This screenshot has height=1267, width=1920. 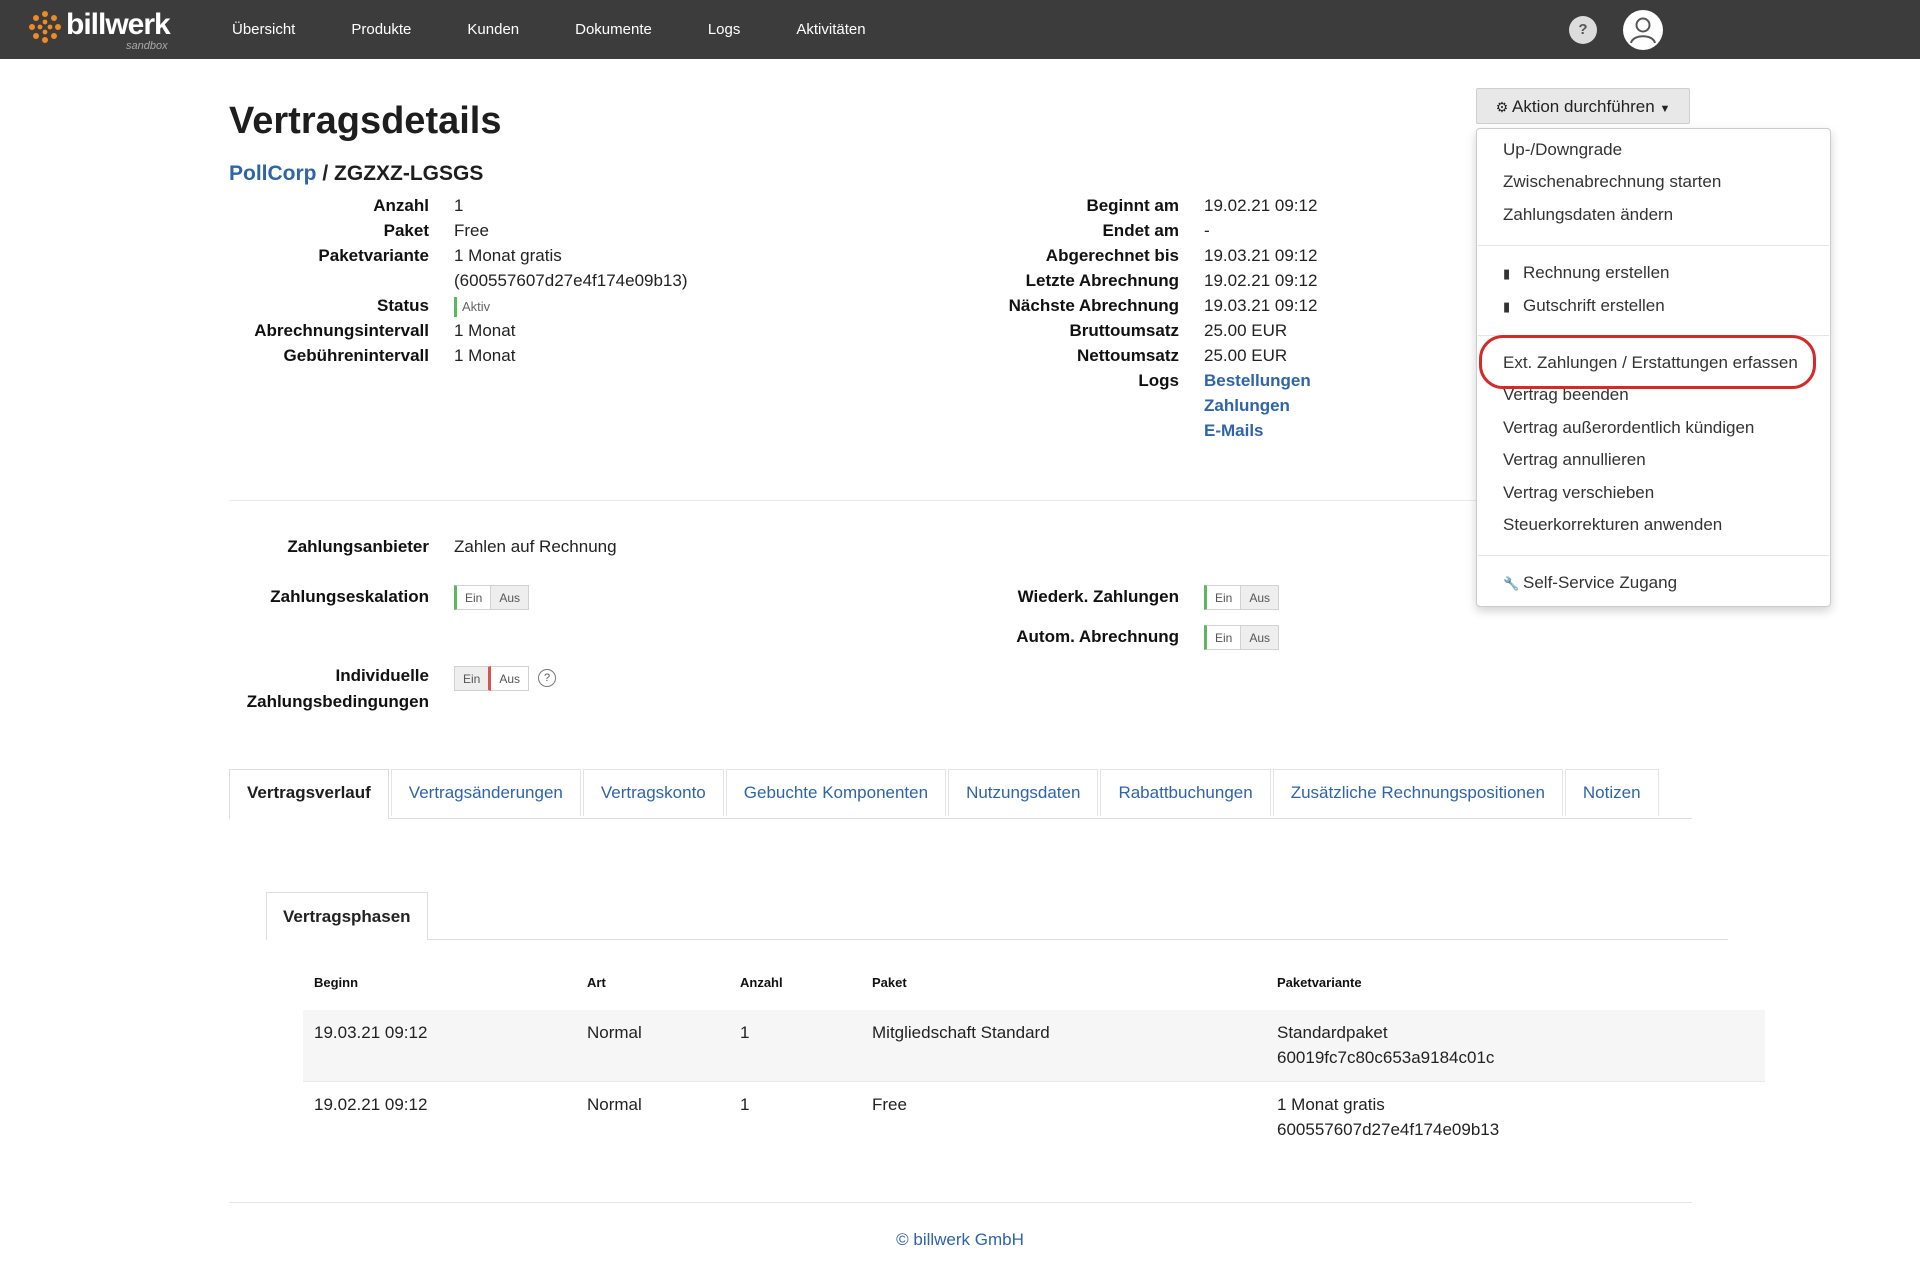 I want to click on menu-item-rechnung-erstellen: ▮ Rechnung erstellen, so click(x=1586, y=273).